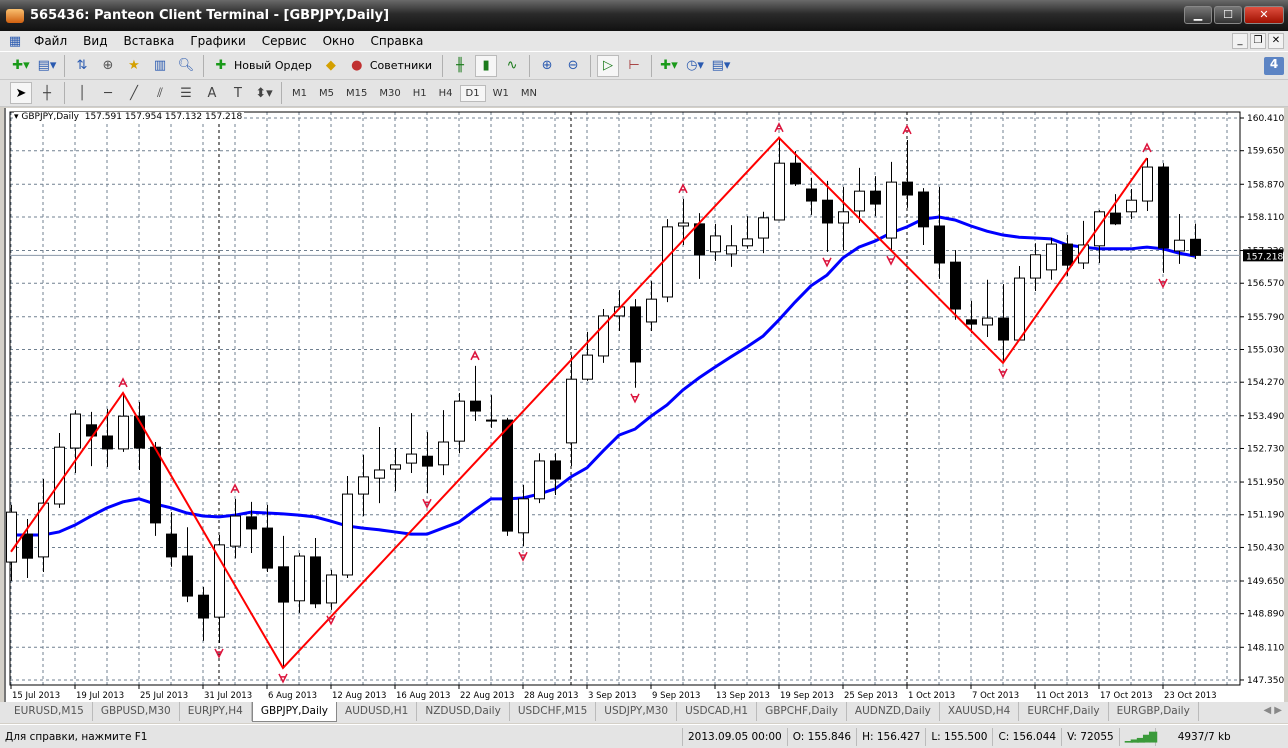 This screenshot has height=748, width=1288. Describe the element at coordinates (553, 711) in the screenshot. I see `chart-tab: USDCHF,M15` at that location.